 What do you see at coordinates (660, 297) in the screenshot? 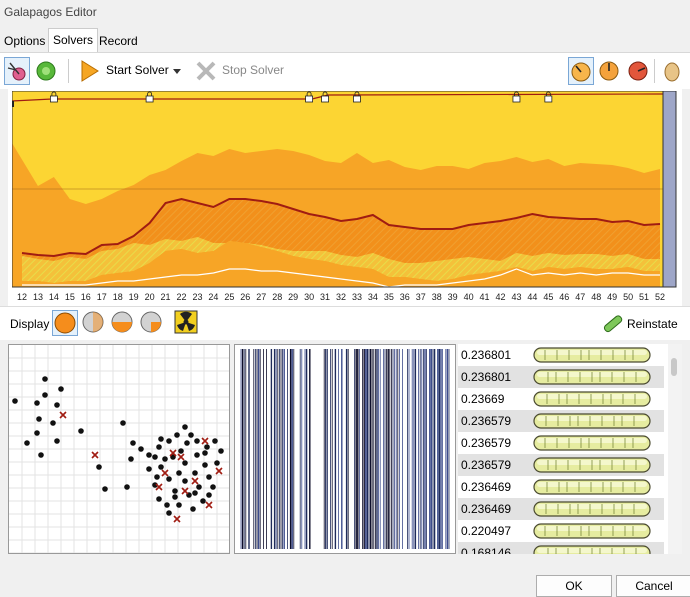
I see `x-tick-label: 52` at bounding box center [660, 297].